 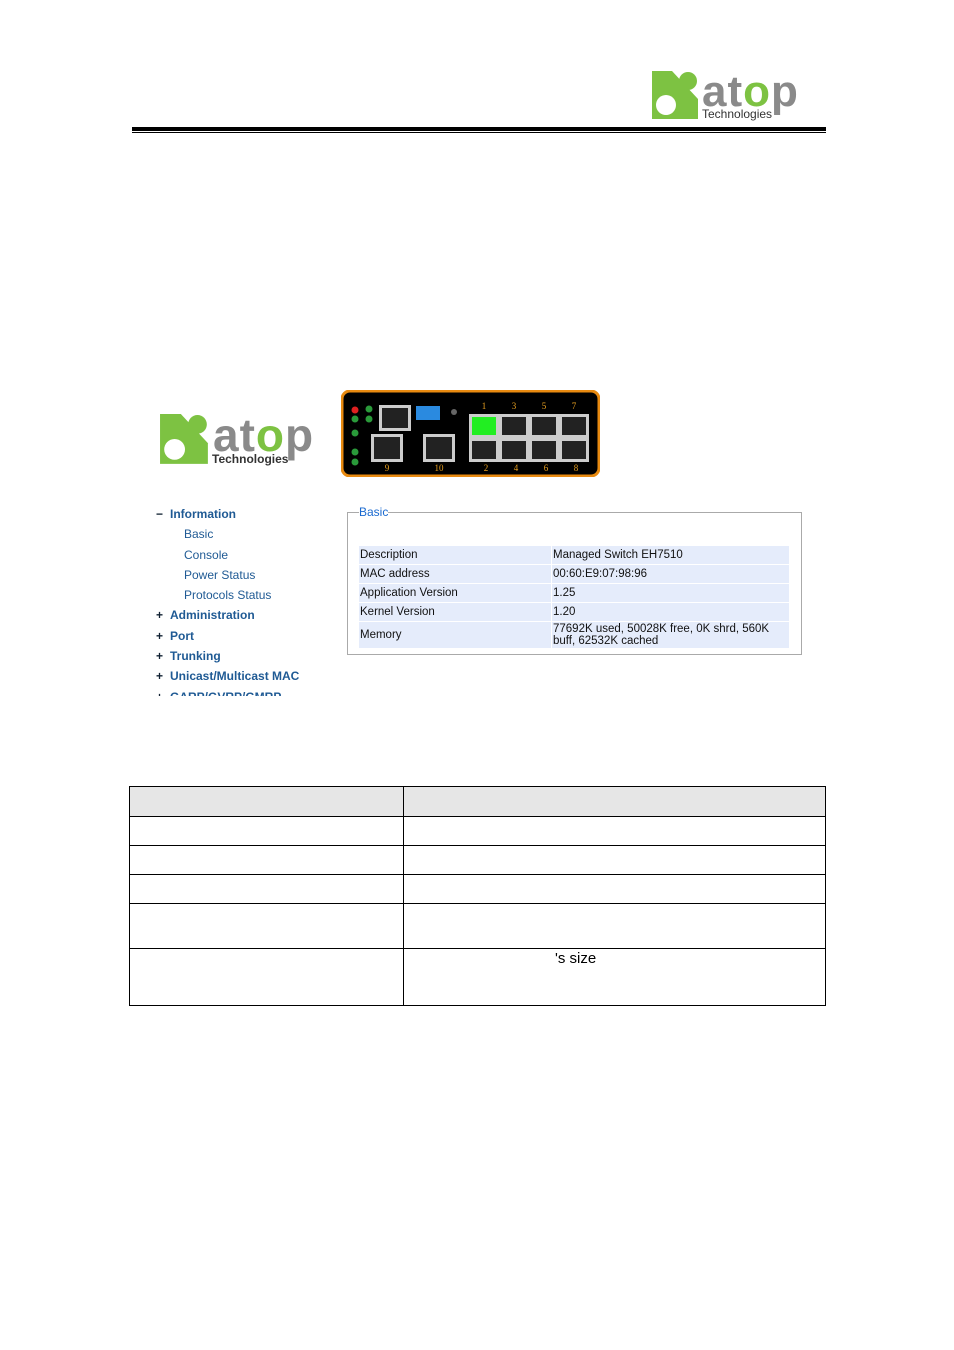 I want to click on header-rule, so click(x=479, y=129).